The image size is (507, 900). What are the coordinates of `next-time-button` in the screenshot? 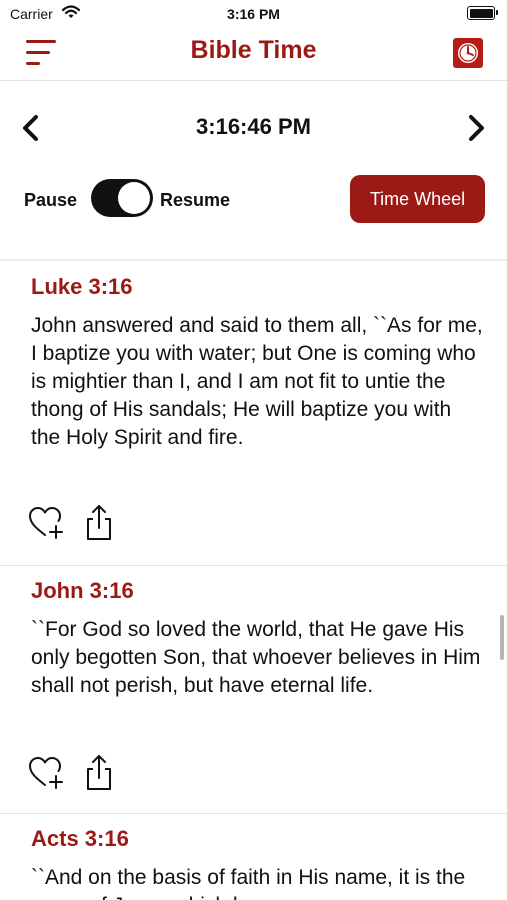 It's located at (476, 128).